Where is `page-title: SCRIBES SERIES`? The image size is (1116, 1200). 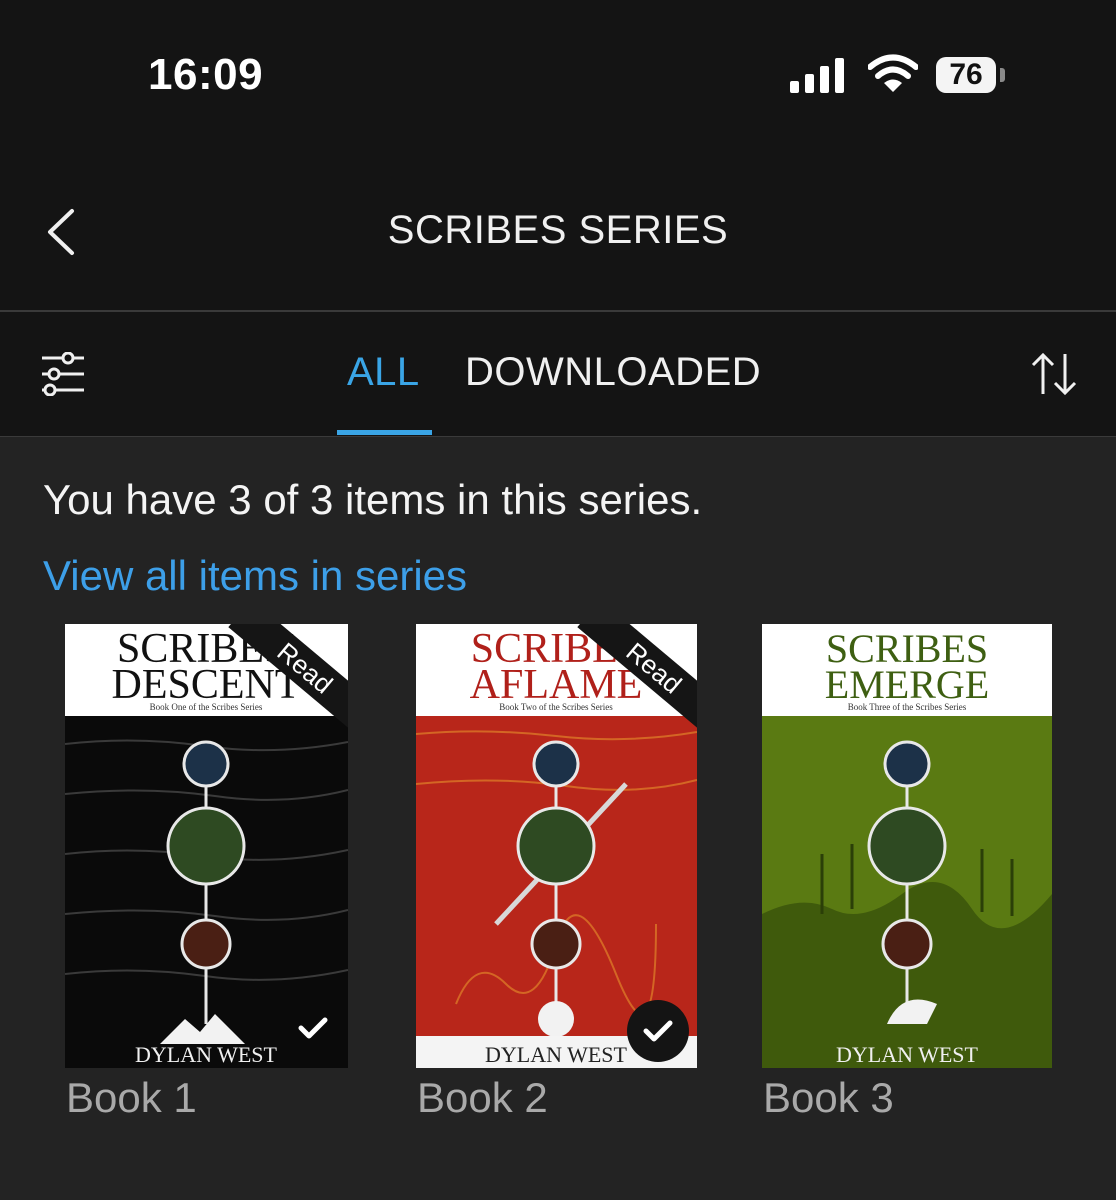
page-title: SCRIBES SERIES is located at coordinates (558, 230).